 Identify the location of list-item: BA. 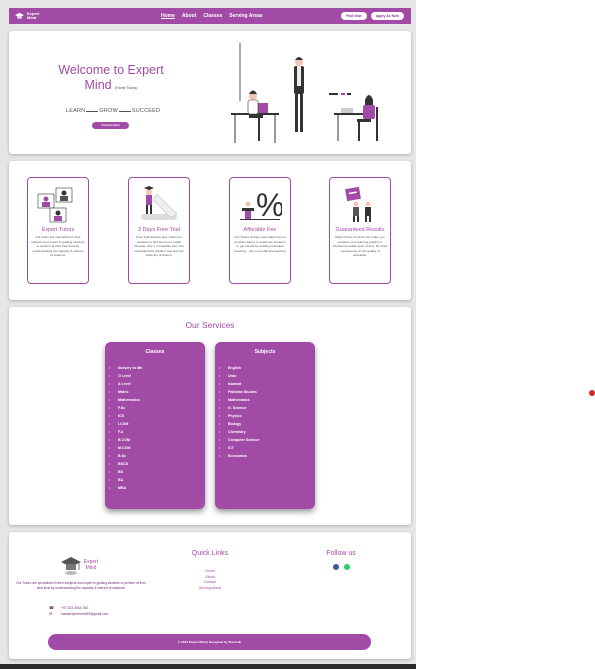
(157, 480).